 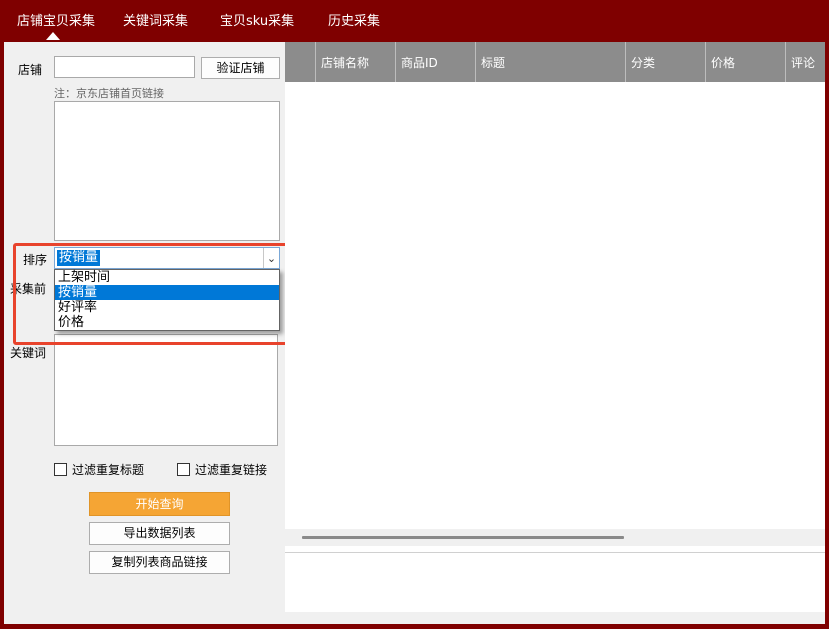 I want to click on shop-links-textarea, so click(x=167, y=171).